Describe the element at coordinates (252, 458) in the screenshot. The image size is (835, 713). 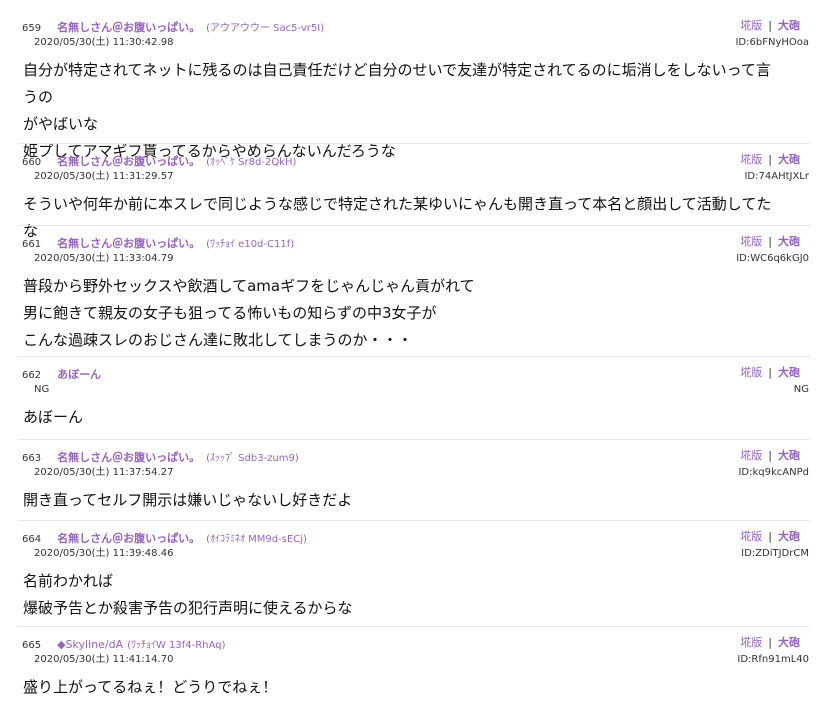
I see `poster-trip: (ｽｯｯﾌﾟ Sdb3-zum9)` at that location.